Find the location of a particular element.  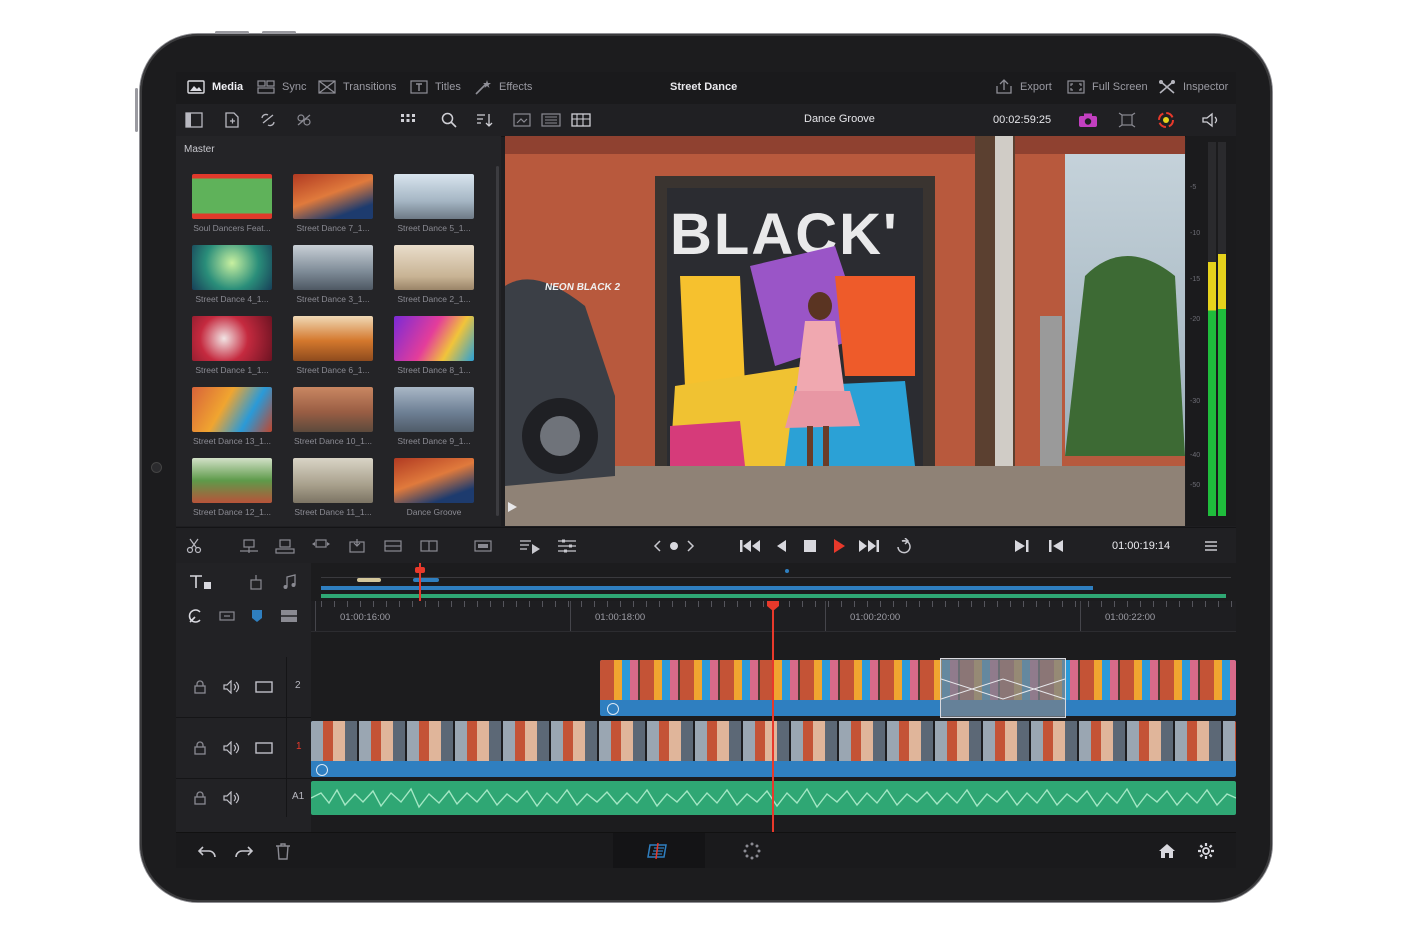

play-reverse-icon is located at coordinates (781, 546).